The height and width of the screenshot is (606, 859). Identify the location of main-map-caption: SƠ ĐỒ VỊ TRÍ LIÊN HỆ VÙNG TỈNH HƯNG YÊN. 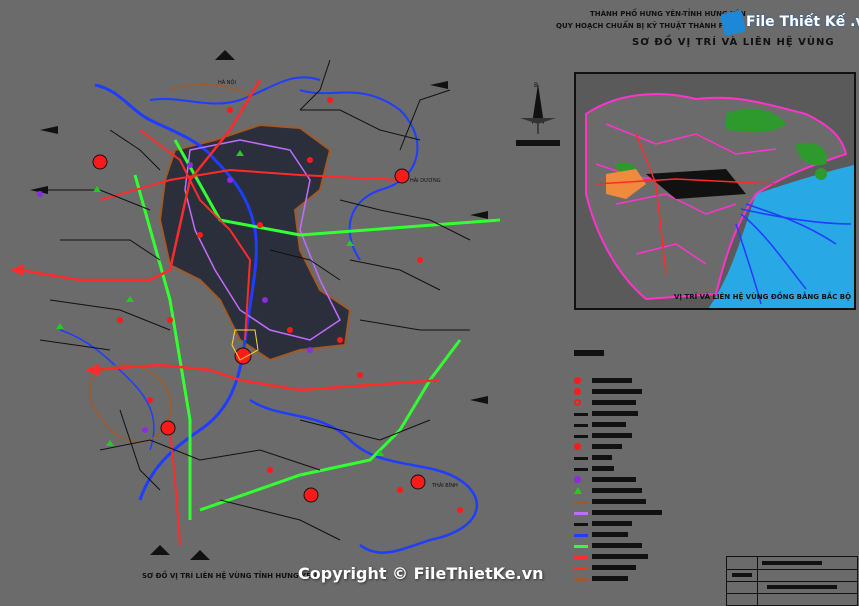
(229, 576).